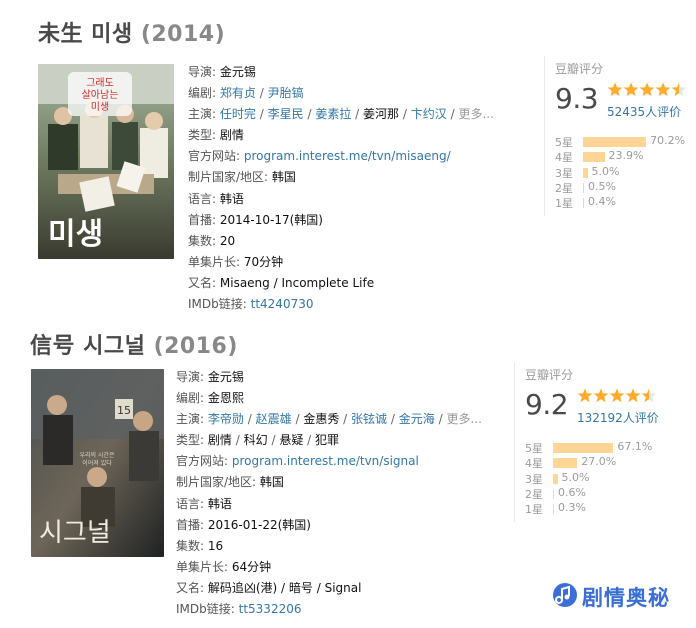 The height and width of the screenshot is (628, 696). What do you see at coordinates (329, 609) in the screenshot?
I see `imdb-row: IMDb链接: tt5332206` at bounding box center [329, 609].